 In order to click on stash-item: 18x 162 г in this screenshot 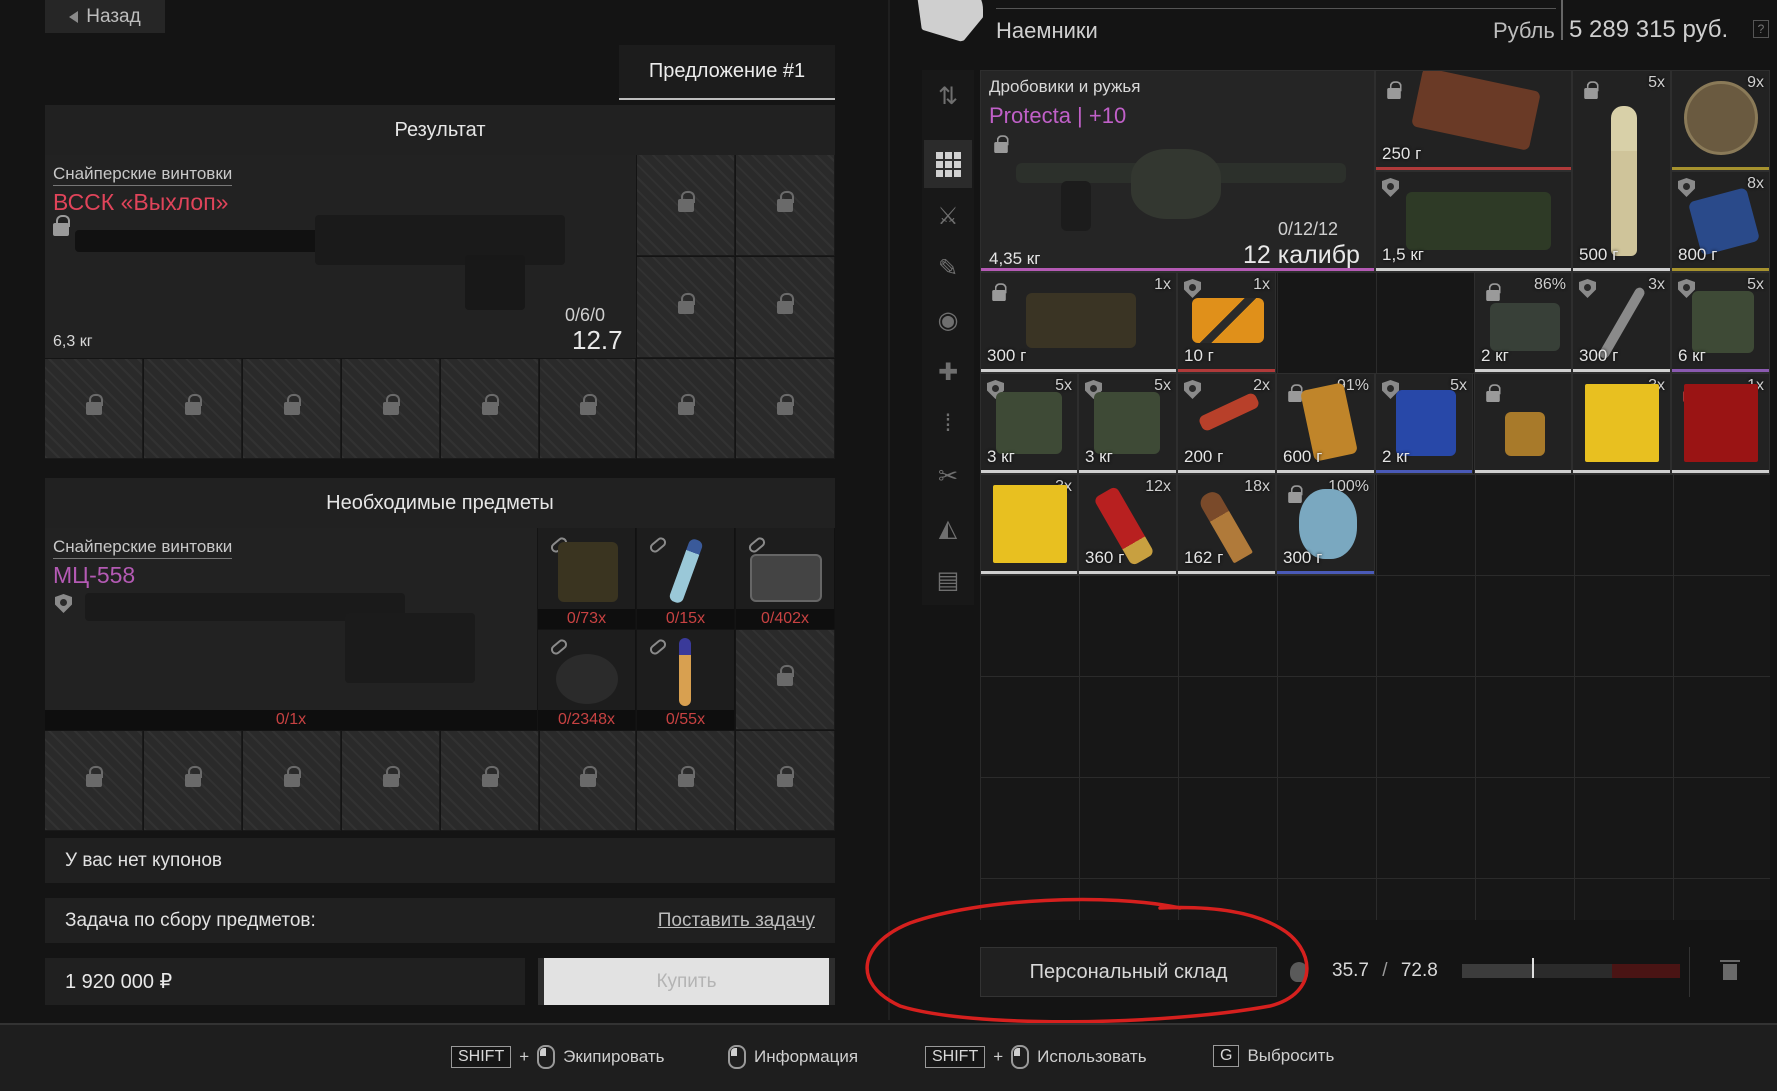, I will do `click(1226, 524)`.